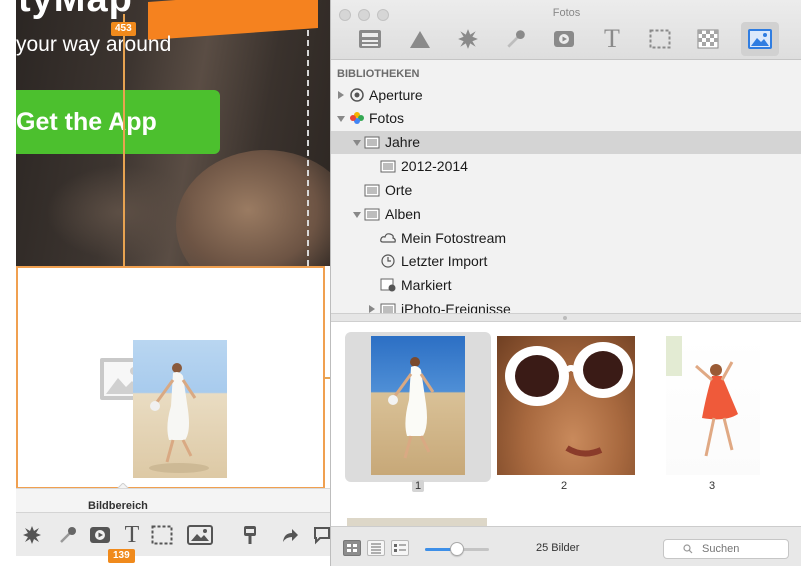 Image resolution: width=801 pixels, height=566 pixels. What do you see at coordinates (566, 214) in the screenshot?
I see `tree-item-alben: Alben` at bounding box center [566, 214].